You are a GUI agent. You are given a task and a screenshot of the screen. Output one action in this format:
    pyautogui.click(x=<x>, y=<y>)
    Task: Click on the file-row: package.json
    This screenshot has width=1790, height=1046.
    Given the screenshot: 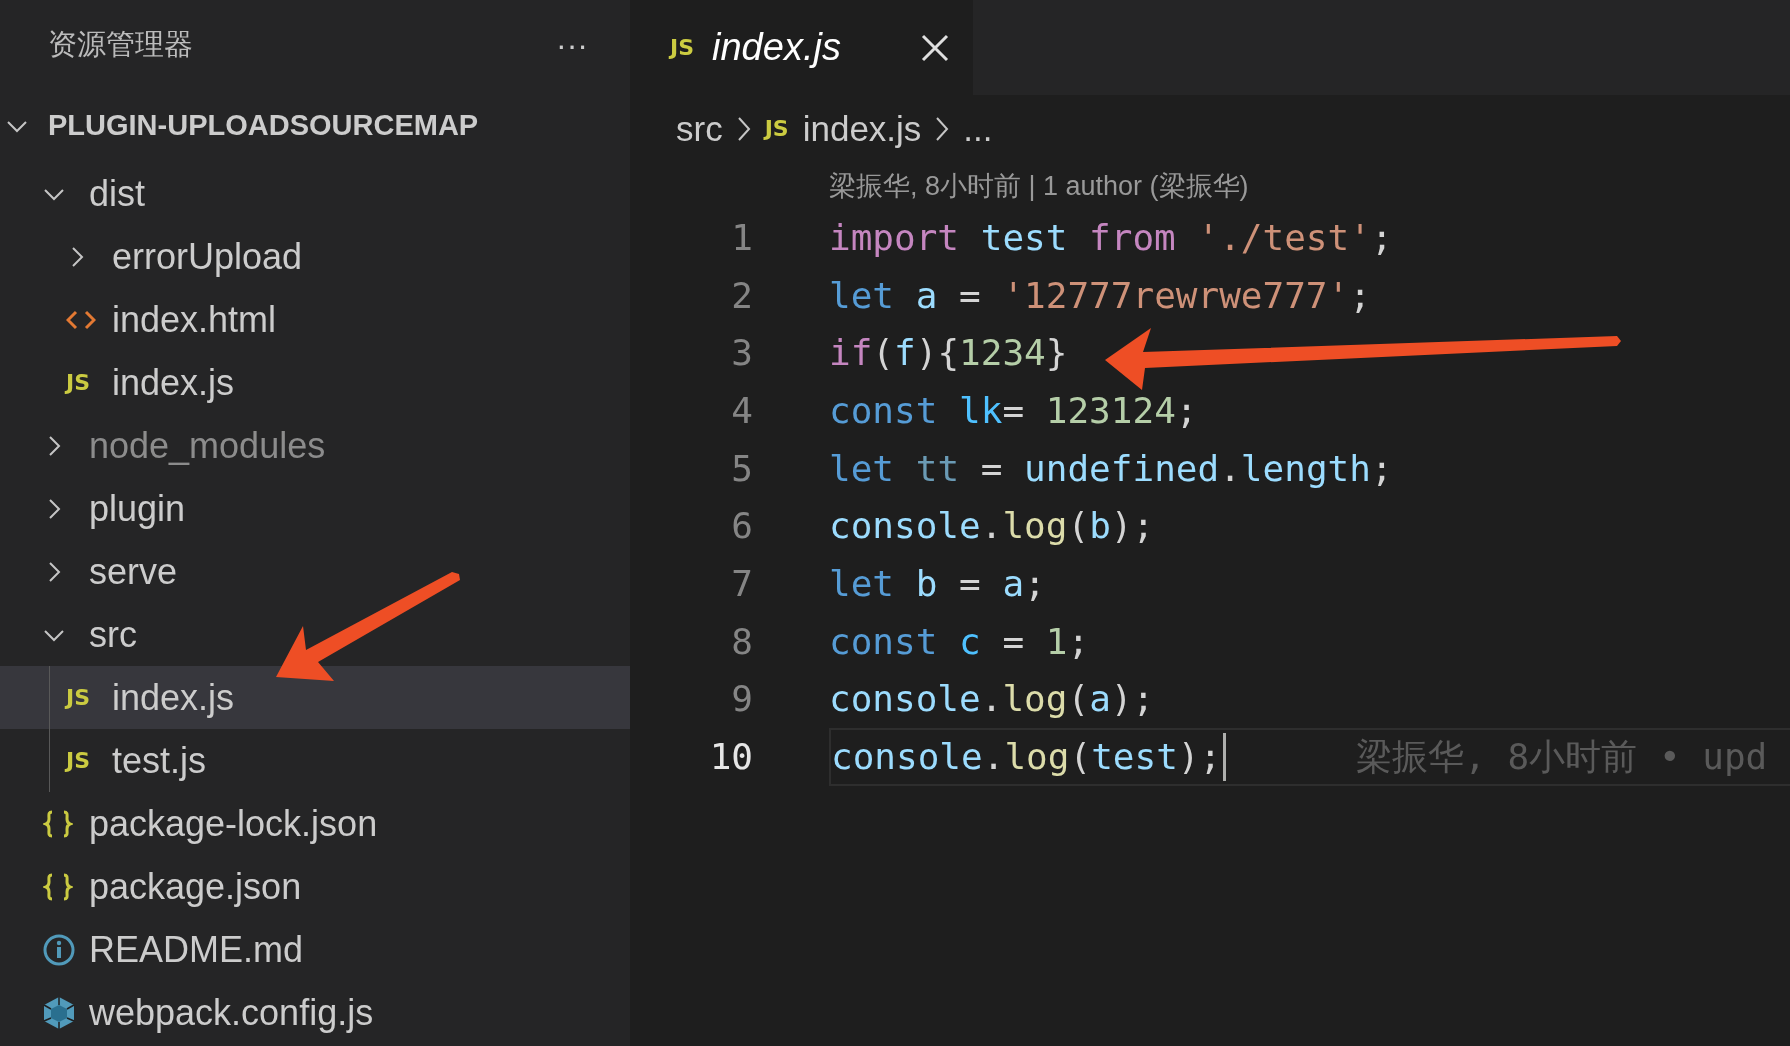 What is the action you would take?
    pyautogui.click(x=315, y=886)
    